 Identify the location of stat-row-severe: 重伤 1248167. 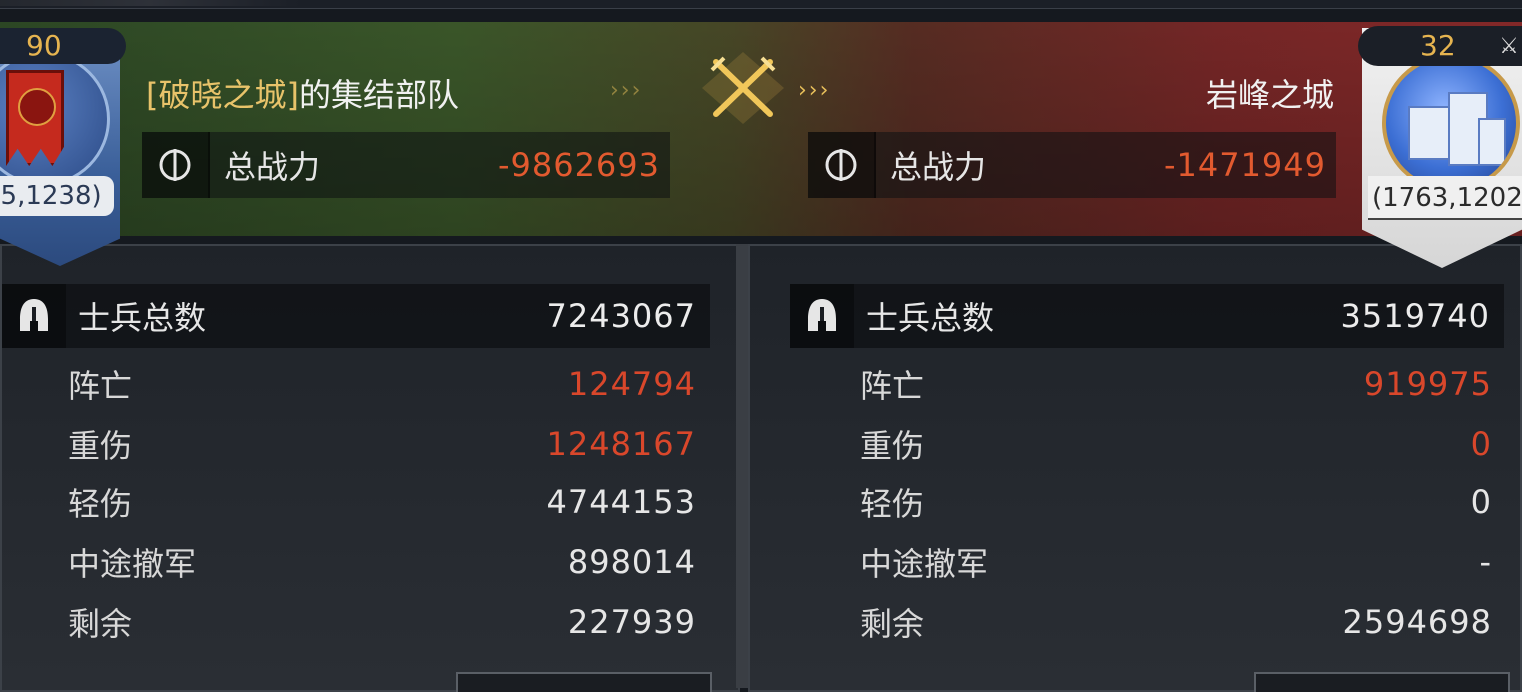
(382, 444).